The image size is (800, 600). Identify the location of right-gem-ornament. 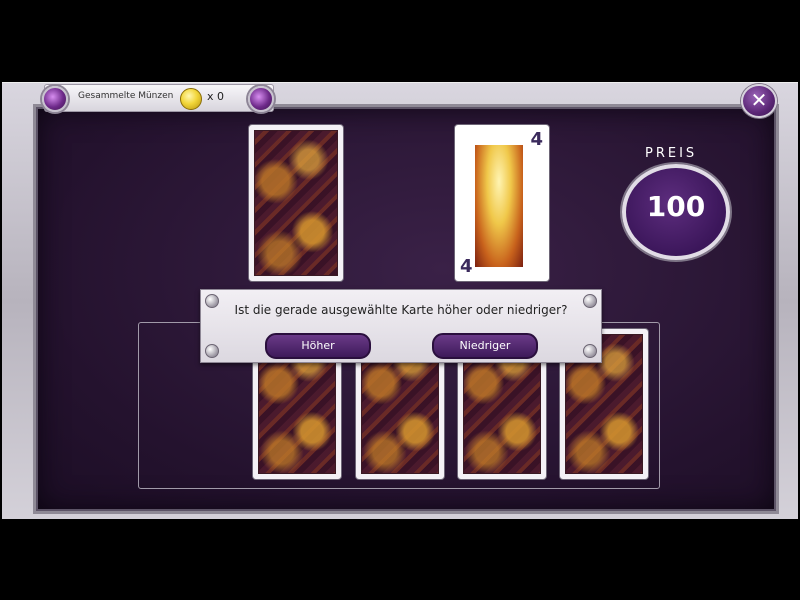
(261, 99).